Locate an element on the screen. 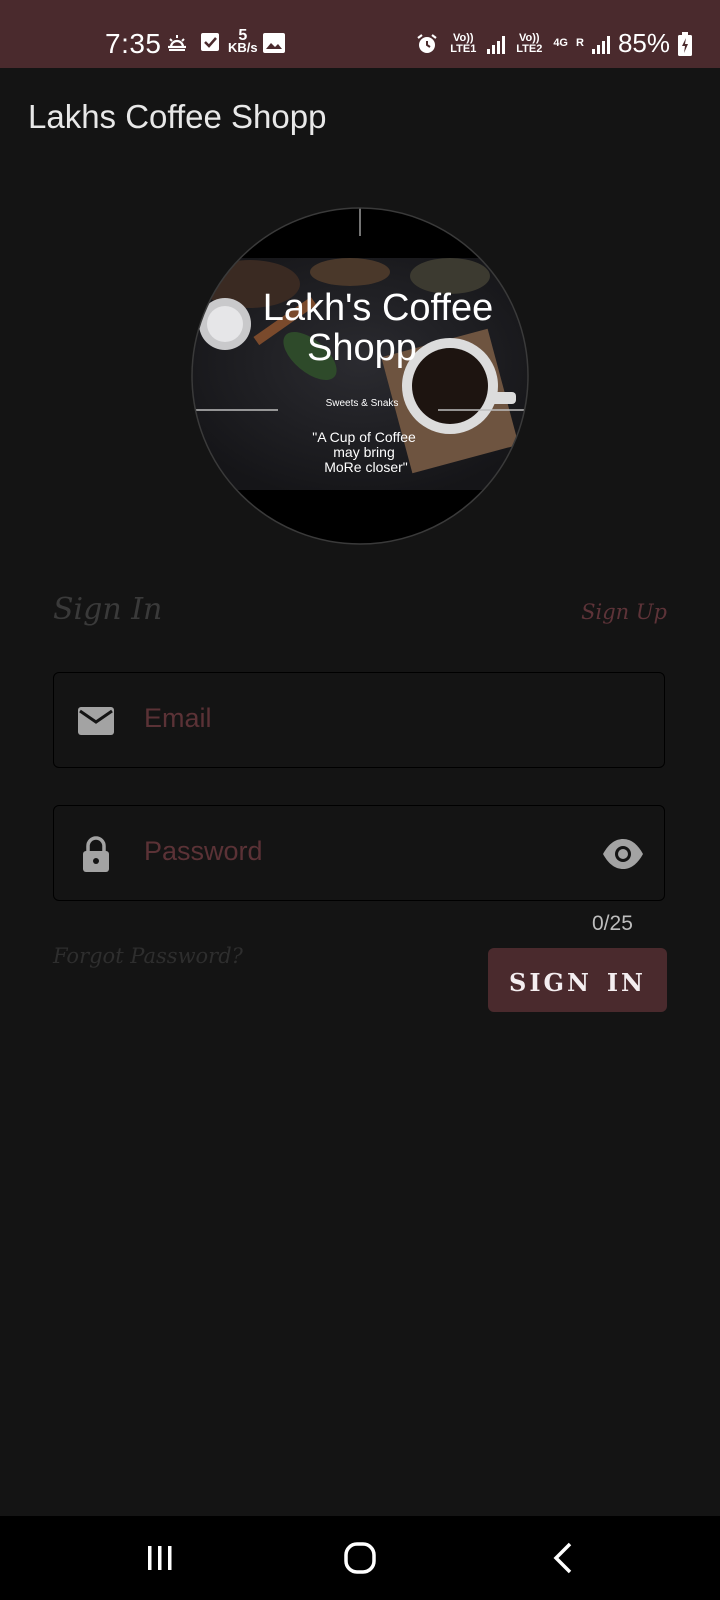 This screenshot has width=720, height=1600. gallery-icon is located at coordinates (274, 43).